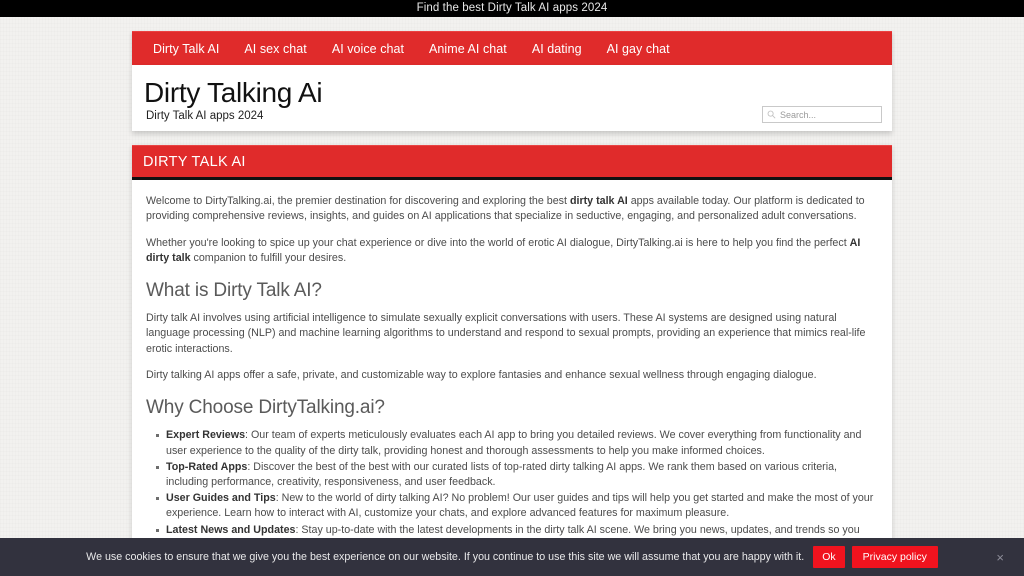 Image resolution: width=1024 pixels, height=576 pixels. I want to click on cookie-accept-button: Ok, so click(829, 557).